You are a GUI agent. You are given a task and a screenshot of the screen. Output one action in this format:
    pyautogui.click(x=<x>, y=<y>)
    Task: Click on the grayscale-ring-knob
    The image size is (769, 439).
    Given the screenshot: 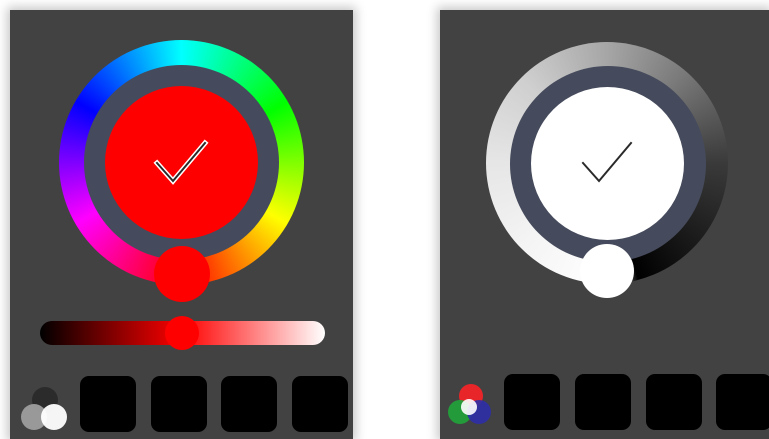 What is the action you would take?
    pyautogui.click(x=607, y=271)
    